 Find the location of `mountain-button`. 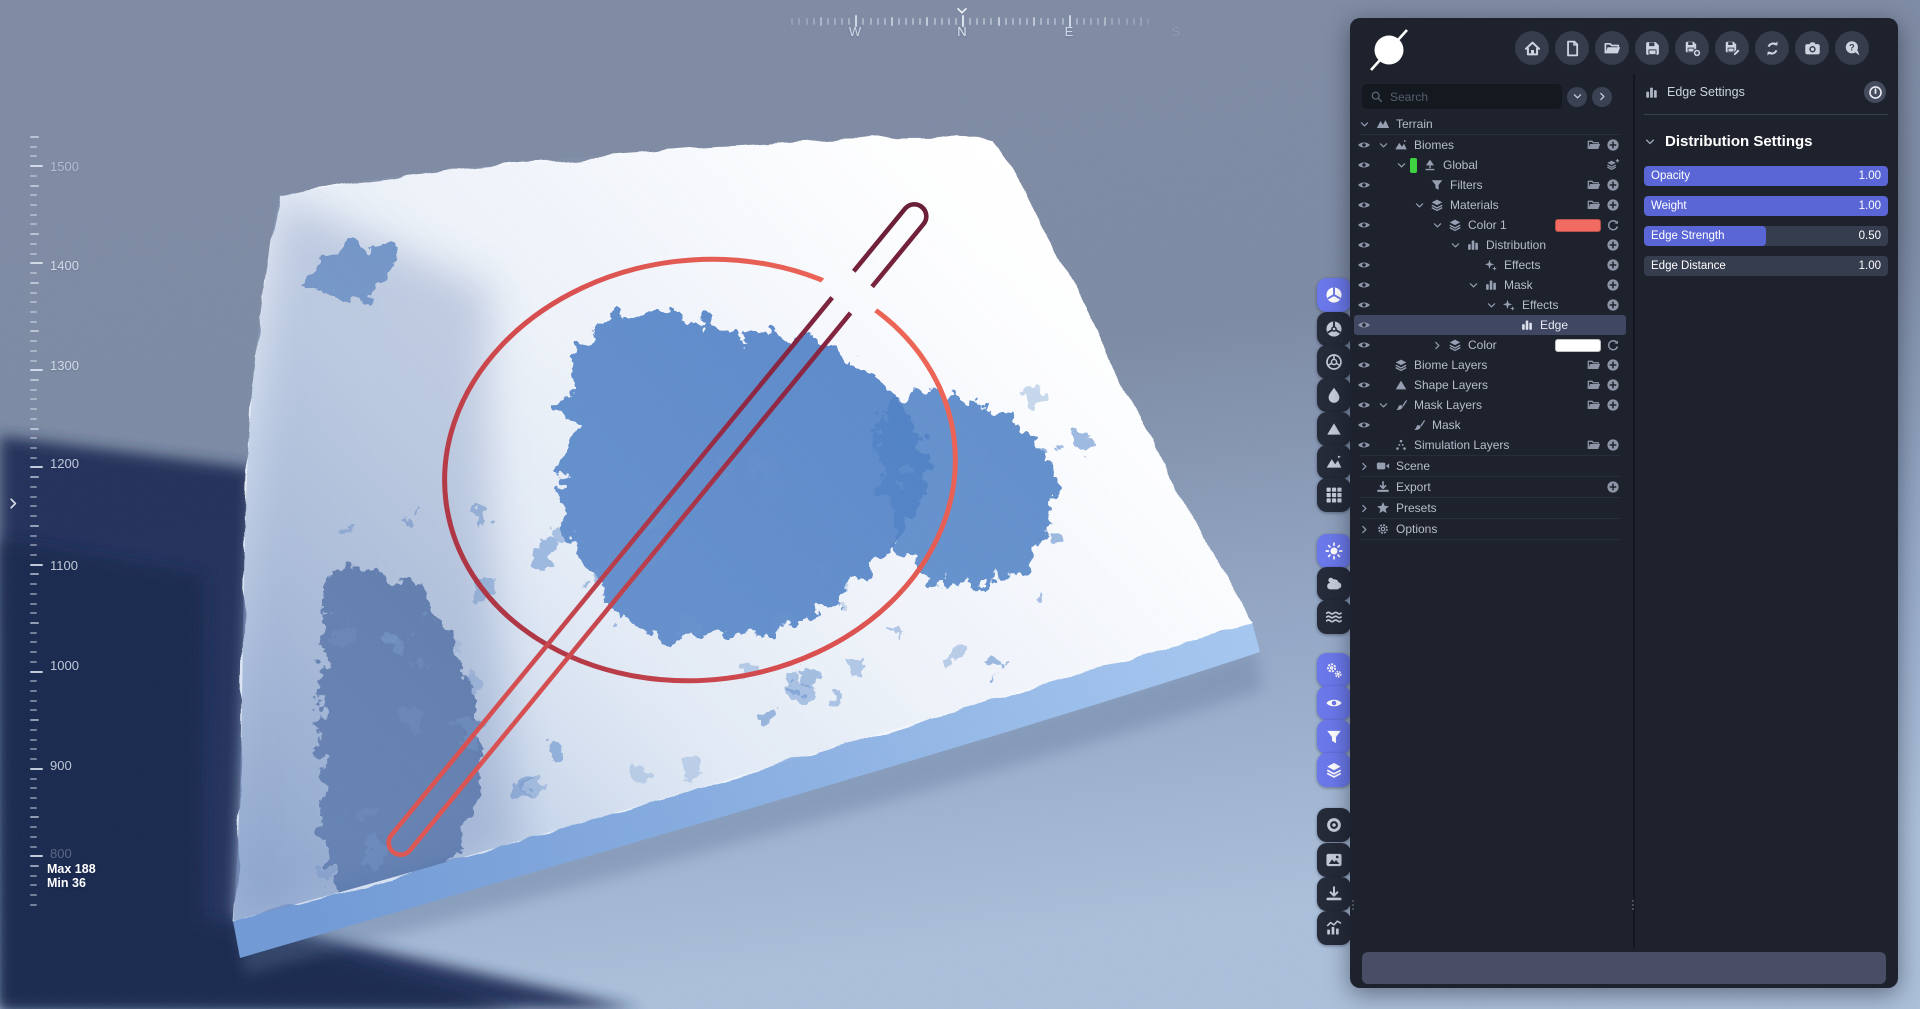

mountain-button is located at coordinates (1334, 429).